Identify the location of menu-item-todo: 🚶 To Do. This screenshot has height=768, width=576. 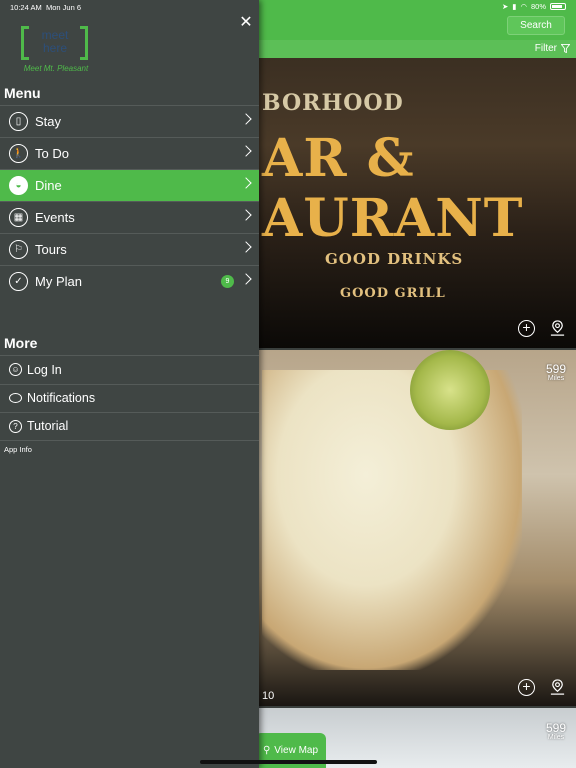
(129, 153).